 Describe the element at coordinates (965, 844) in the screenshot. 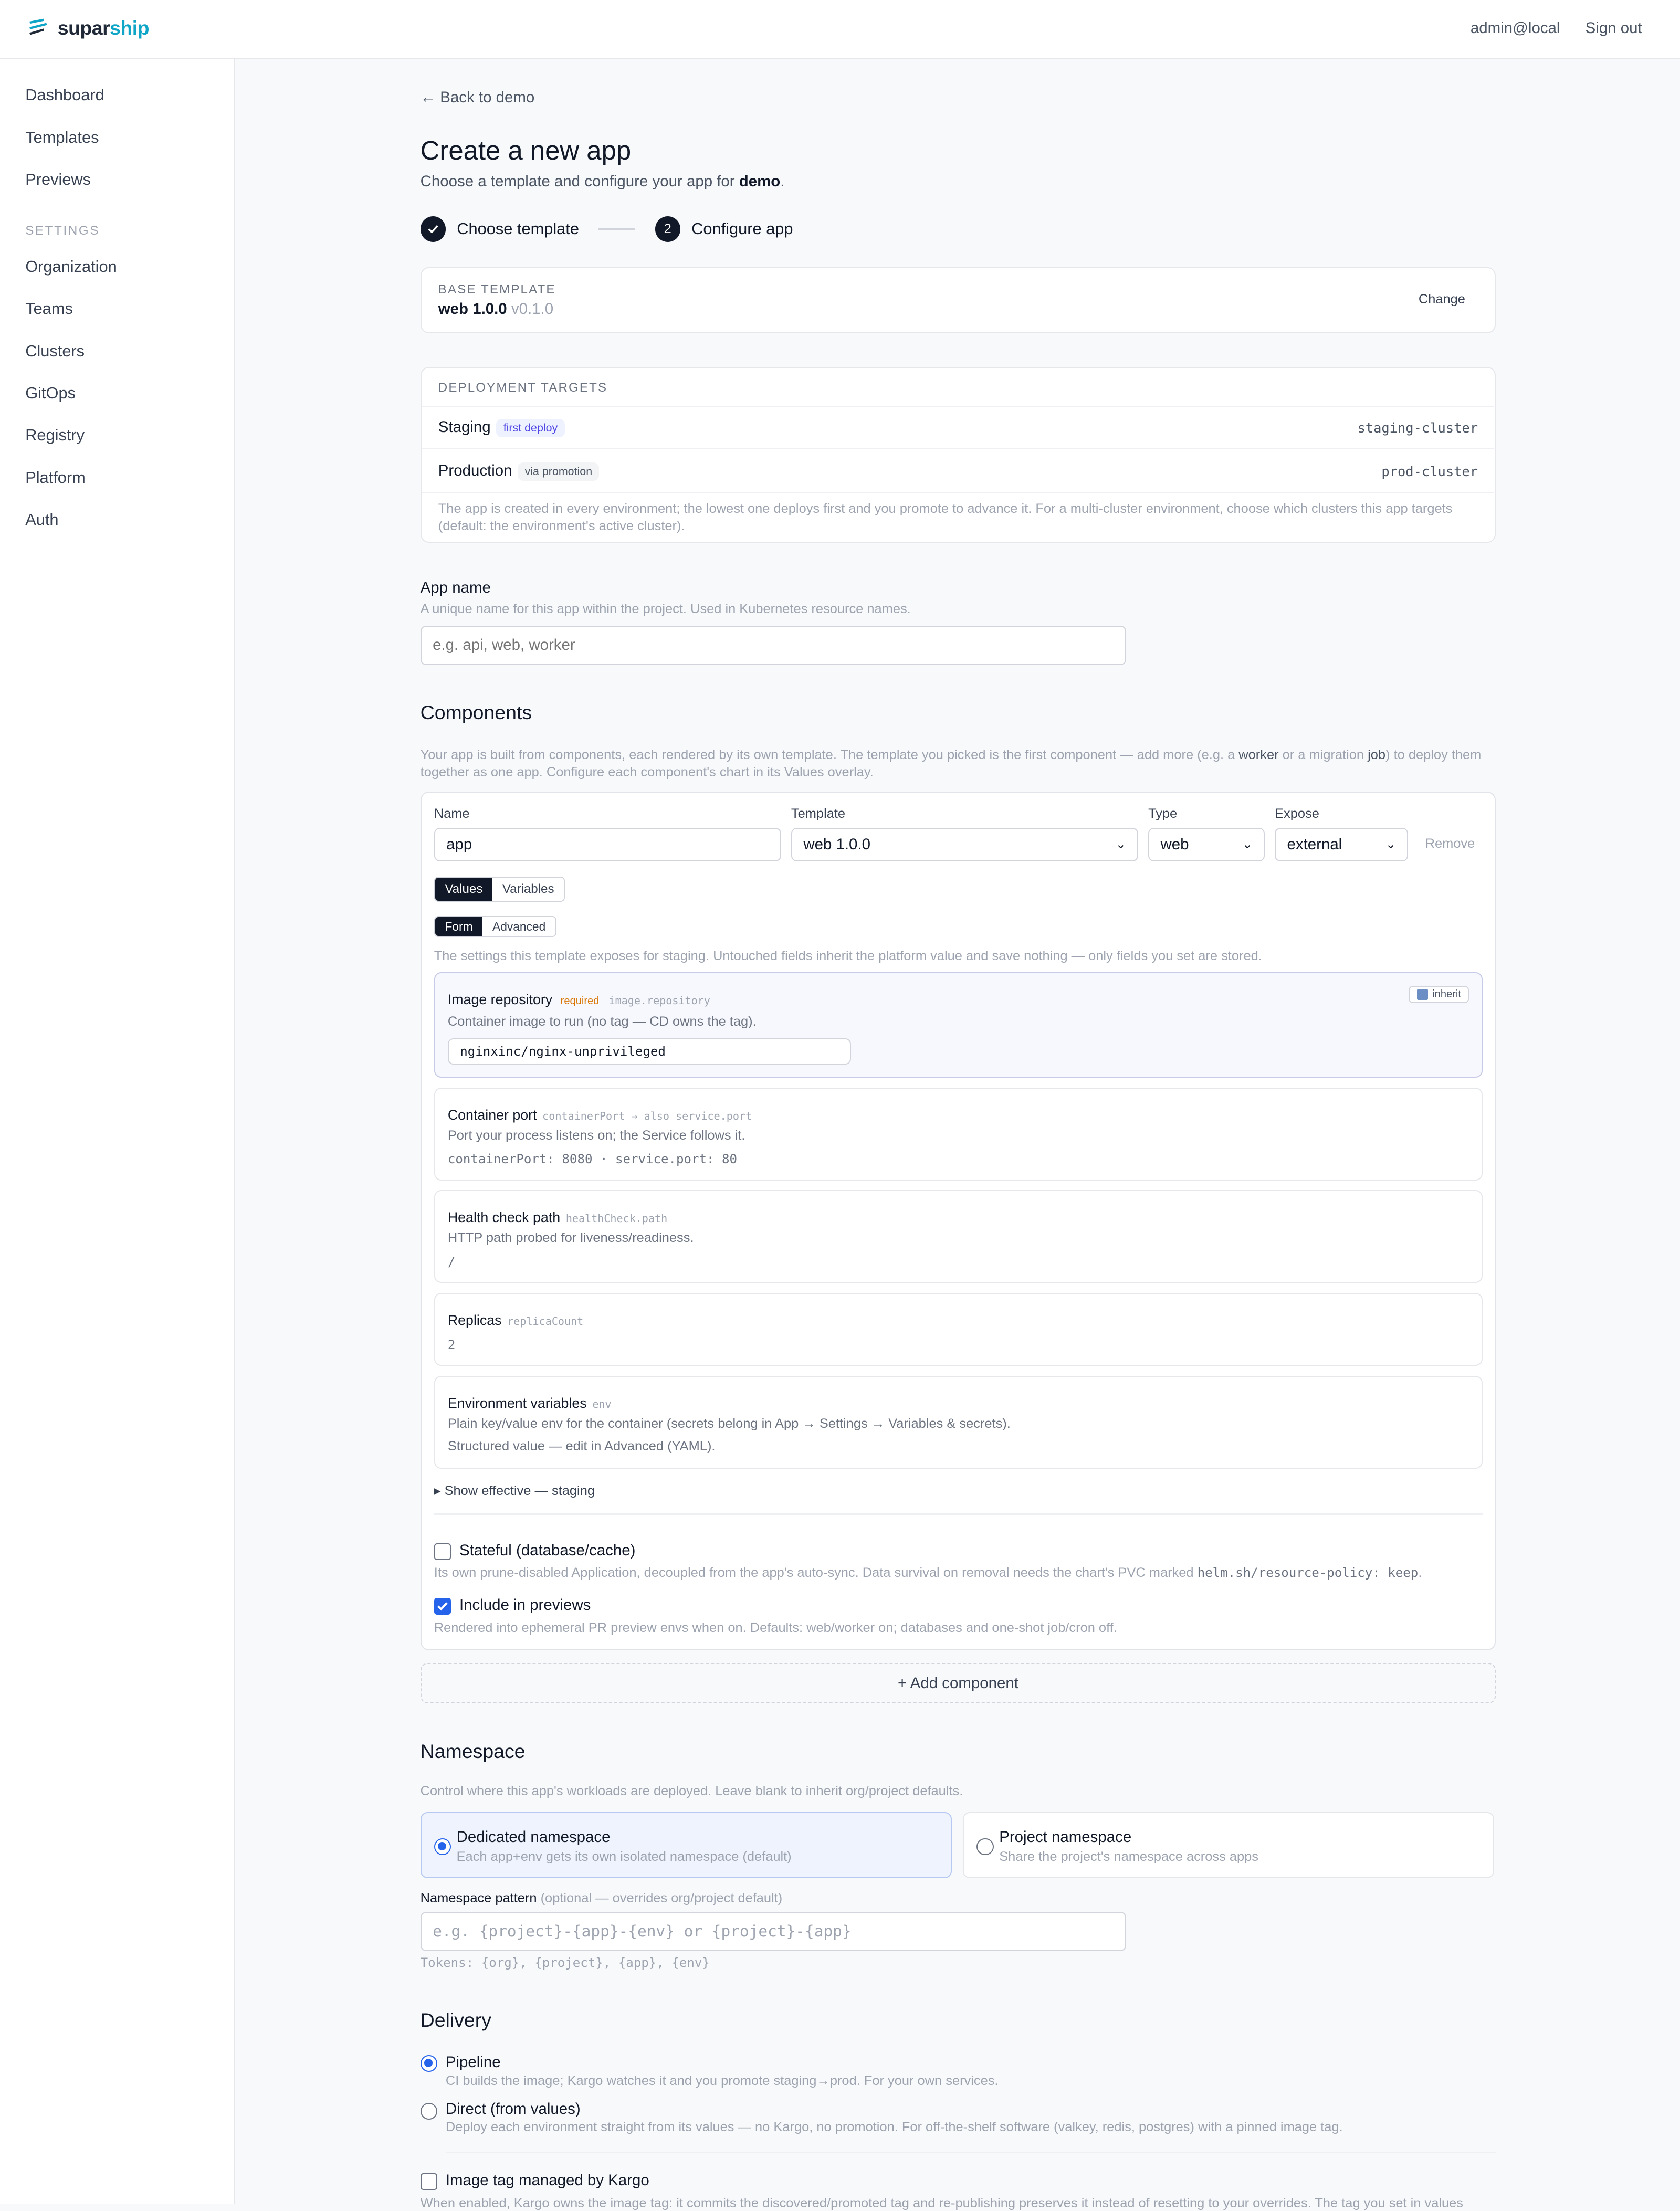

I see `component-template-select: web 1.0.0 ⌄` at that location.